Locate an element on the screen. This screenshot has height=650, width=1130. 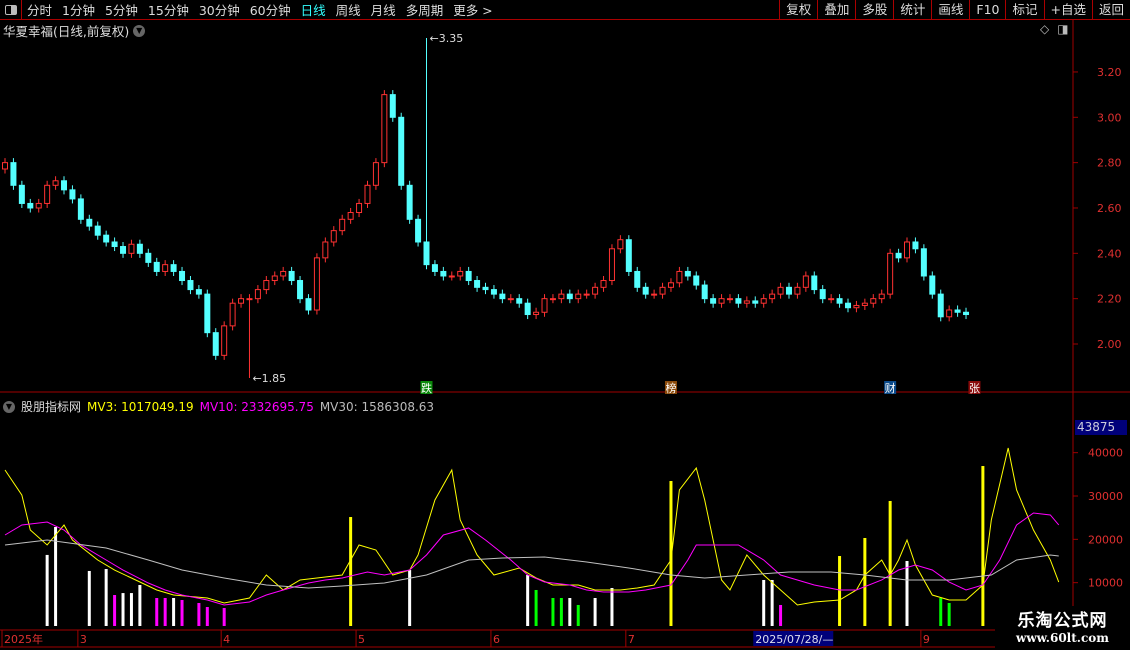
volume-tick-label: 40000 is located at coordinates (1105, 453).